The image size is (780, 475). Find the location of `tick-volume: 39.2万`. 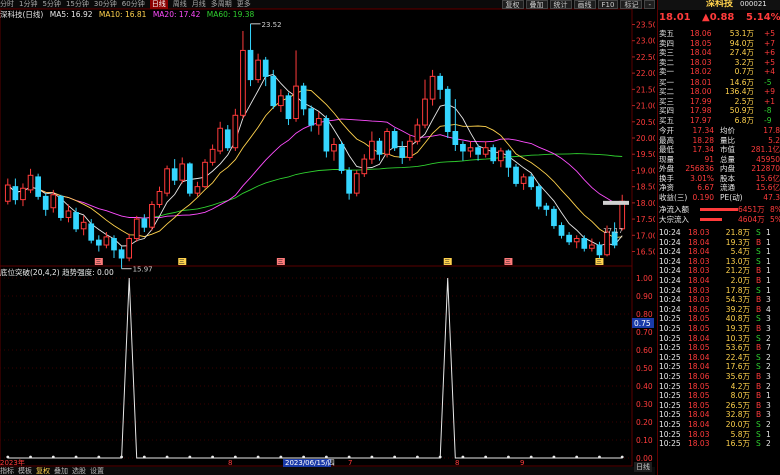

tick-volume: 39.2万 is located at coordinates (737, 309).